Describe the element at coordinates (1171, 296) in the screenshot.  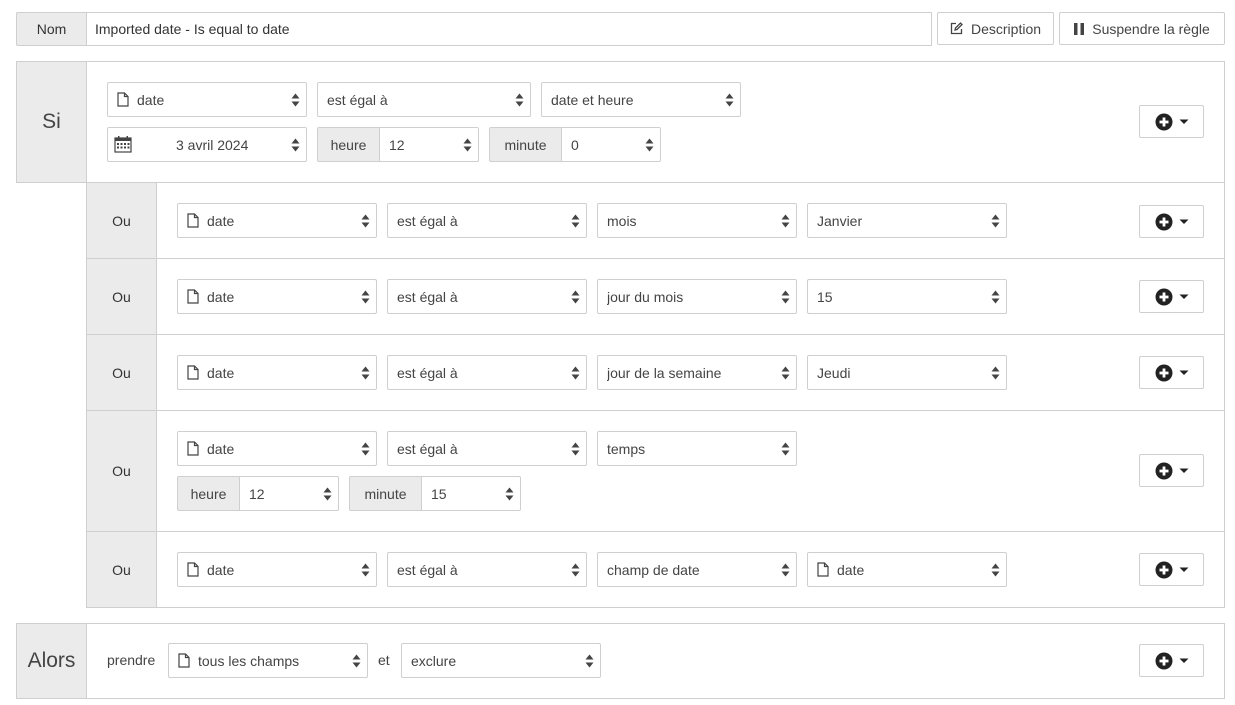
I see `or-2-add-button` at that location.